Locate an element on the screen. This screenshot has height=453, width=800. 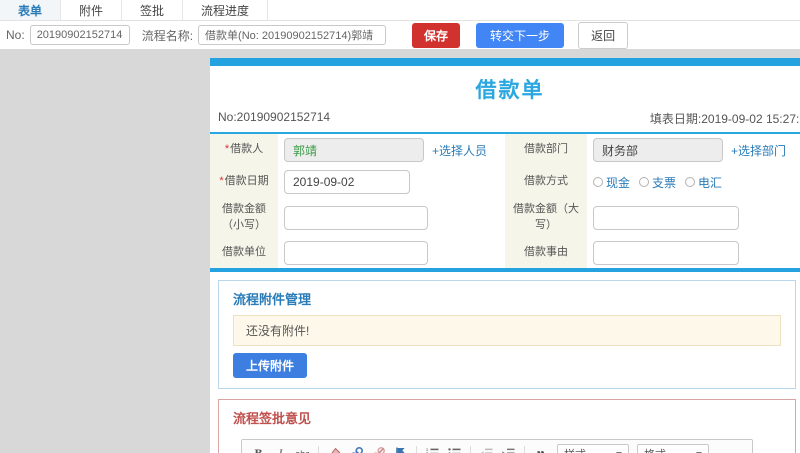
loan-unit-label: 借款单位 is located at coordinates (244, 253).